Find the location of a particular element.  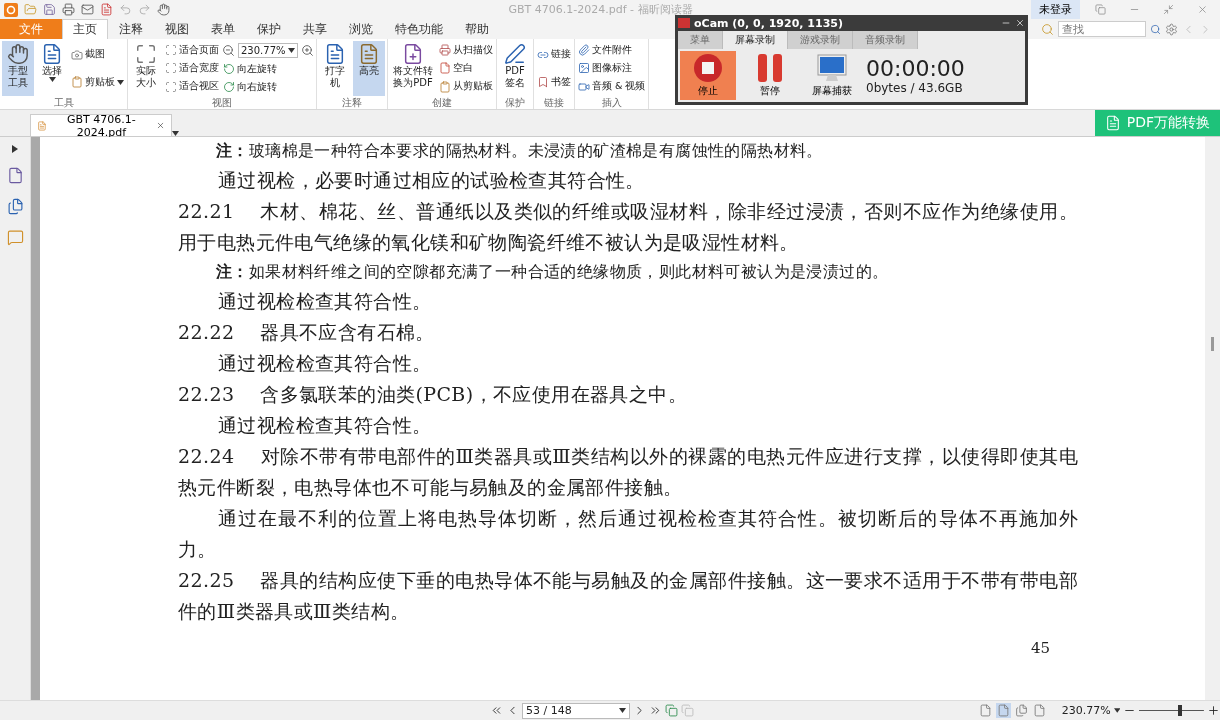

zoom-out-icon is located at coordinates (228, 51).